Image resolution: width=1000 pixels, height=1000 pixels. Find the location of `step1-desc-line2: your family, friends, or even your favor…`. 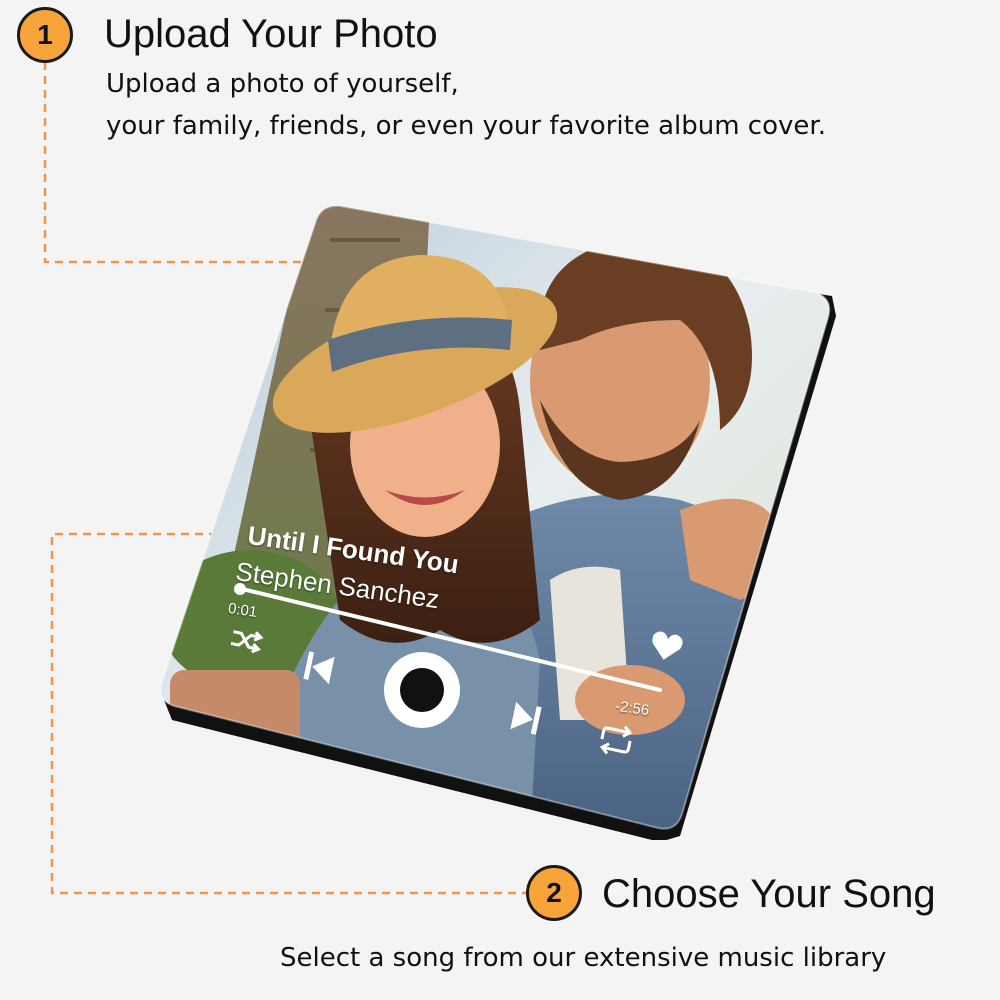

step1-desc-line2: your family, friends, or even your favor… is located at coordinates (466, 126).